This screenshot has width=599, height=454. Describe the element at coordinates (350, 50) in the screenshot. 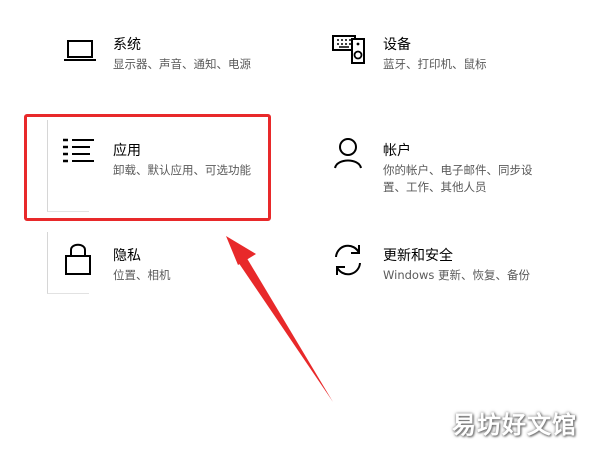

I see `keyboard-speaker-icon` at that location.